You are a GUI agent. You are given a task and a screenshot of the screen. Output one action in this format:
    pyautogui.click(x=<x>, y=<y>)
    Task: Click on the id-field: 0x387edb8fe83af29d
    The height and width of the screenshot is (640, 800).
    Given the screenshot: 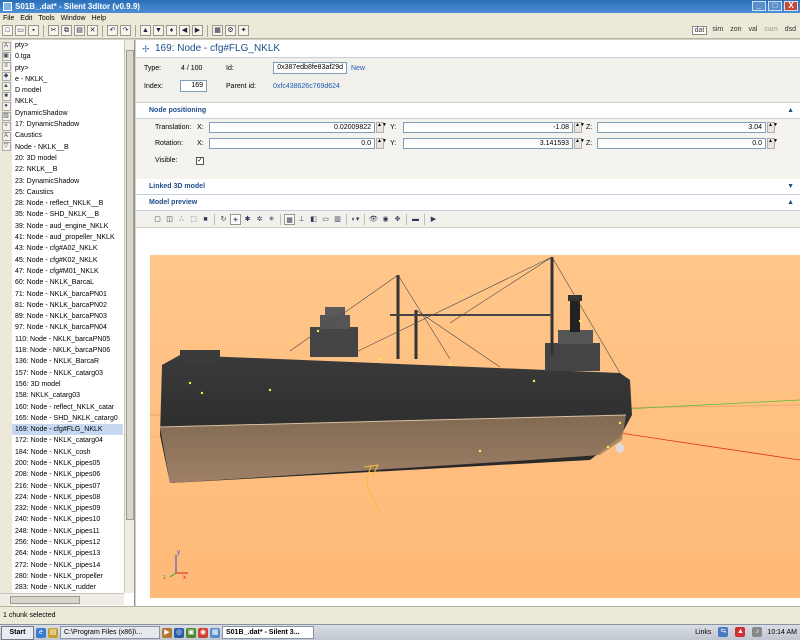 What is the action you would take?
    pyautogui.click(x=310, y=68)
    